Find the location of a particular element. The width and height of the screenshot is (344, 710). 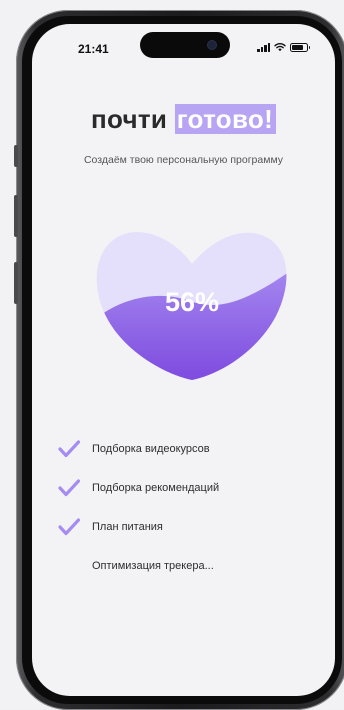

battery-icon is located at coordinates (300, 47).